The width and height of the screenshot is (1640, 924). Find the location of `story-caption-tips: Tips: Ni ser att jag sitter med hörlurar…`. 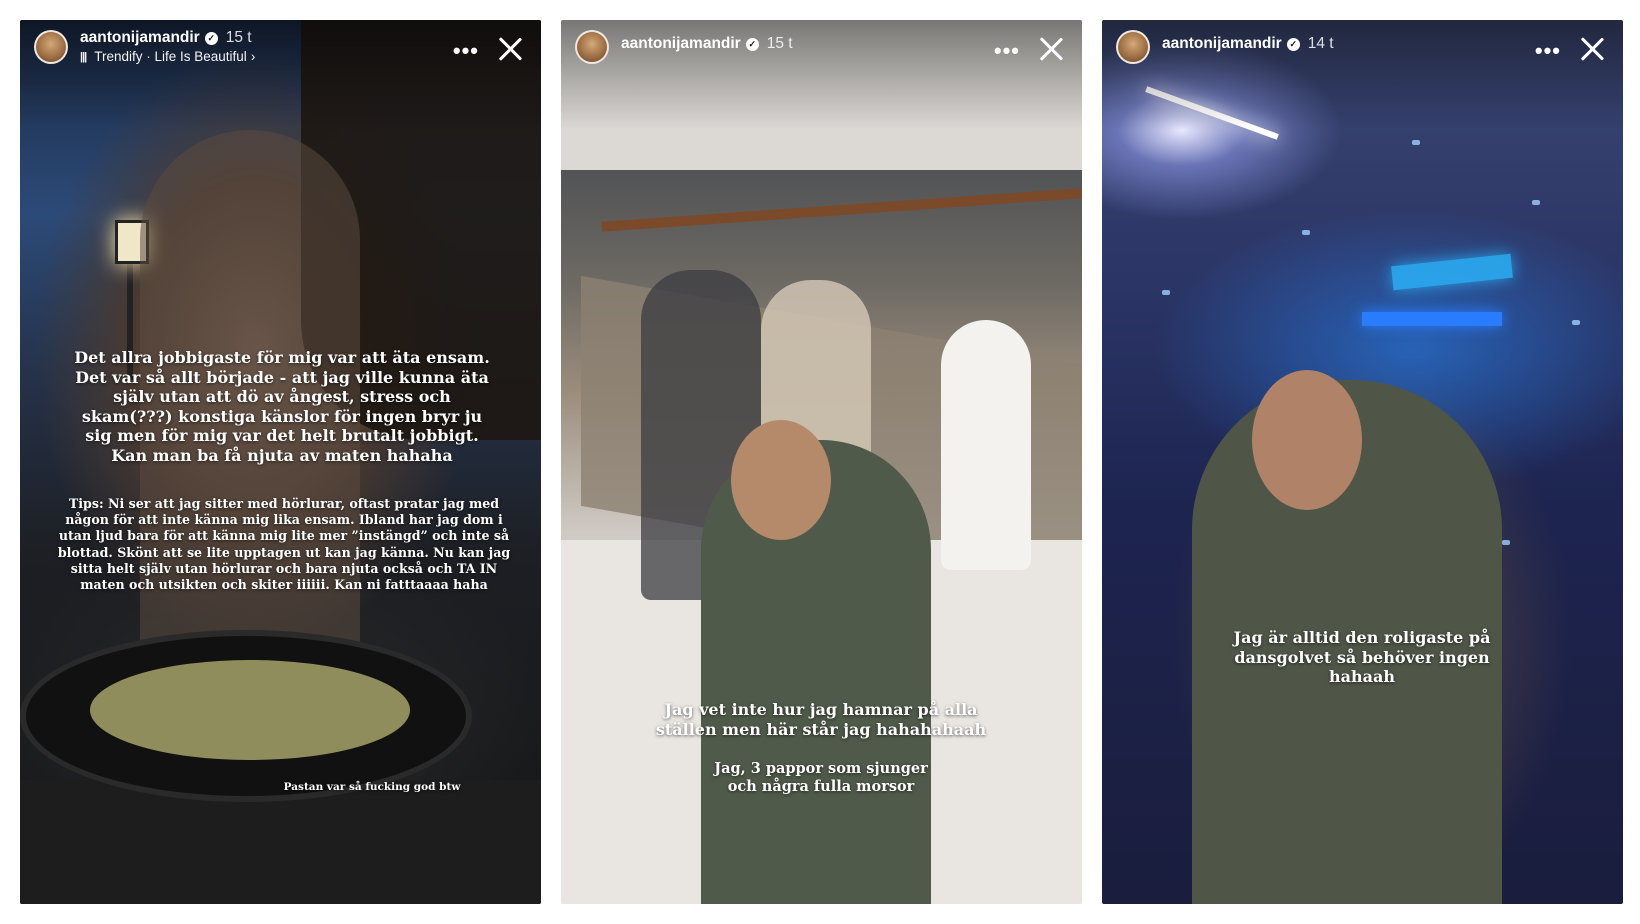

story-caption-tips: Tips: Ni ser att jag sitter med hörlurar… is located at coordinates (284, 544).